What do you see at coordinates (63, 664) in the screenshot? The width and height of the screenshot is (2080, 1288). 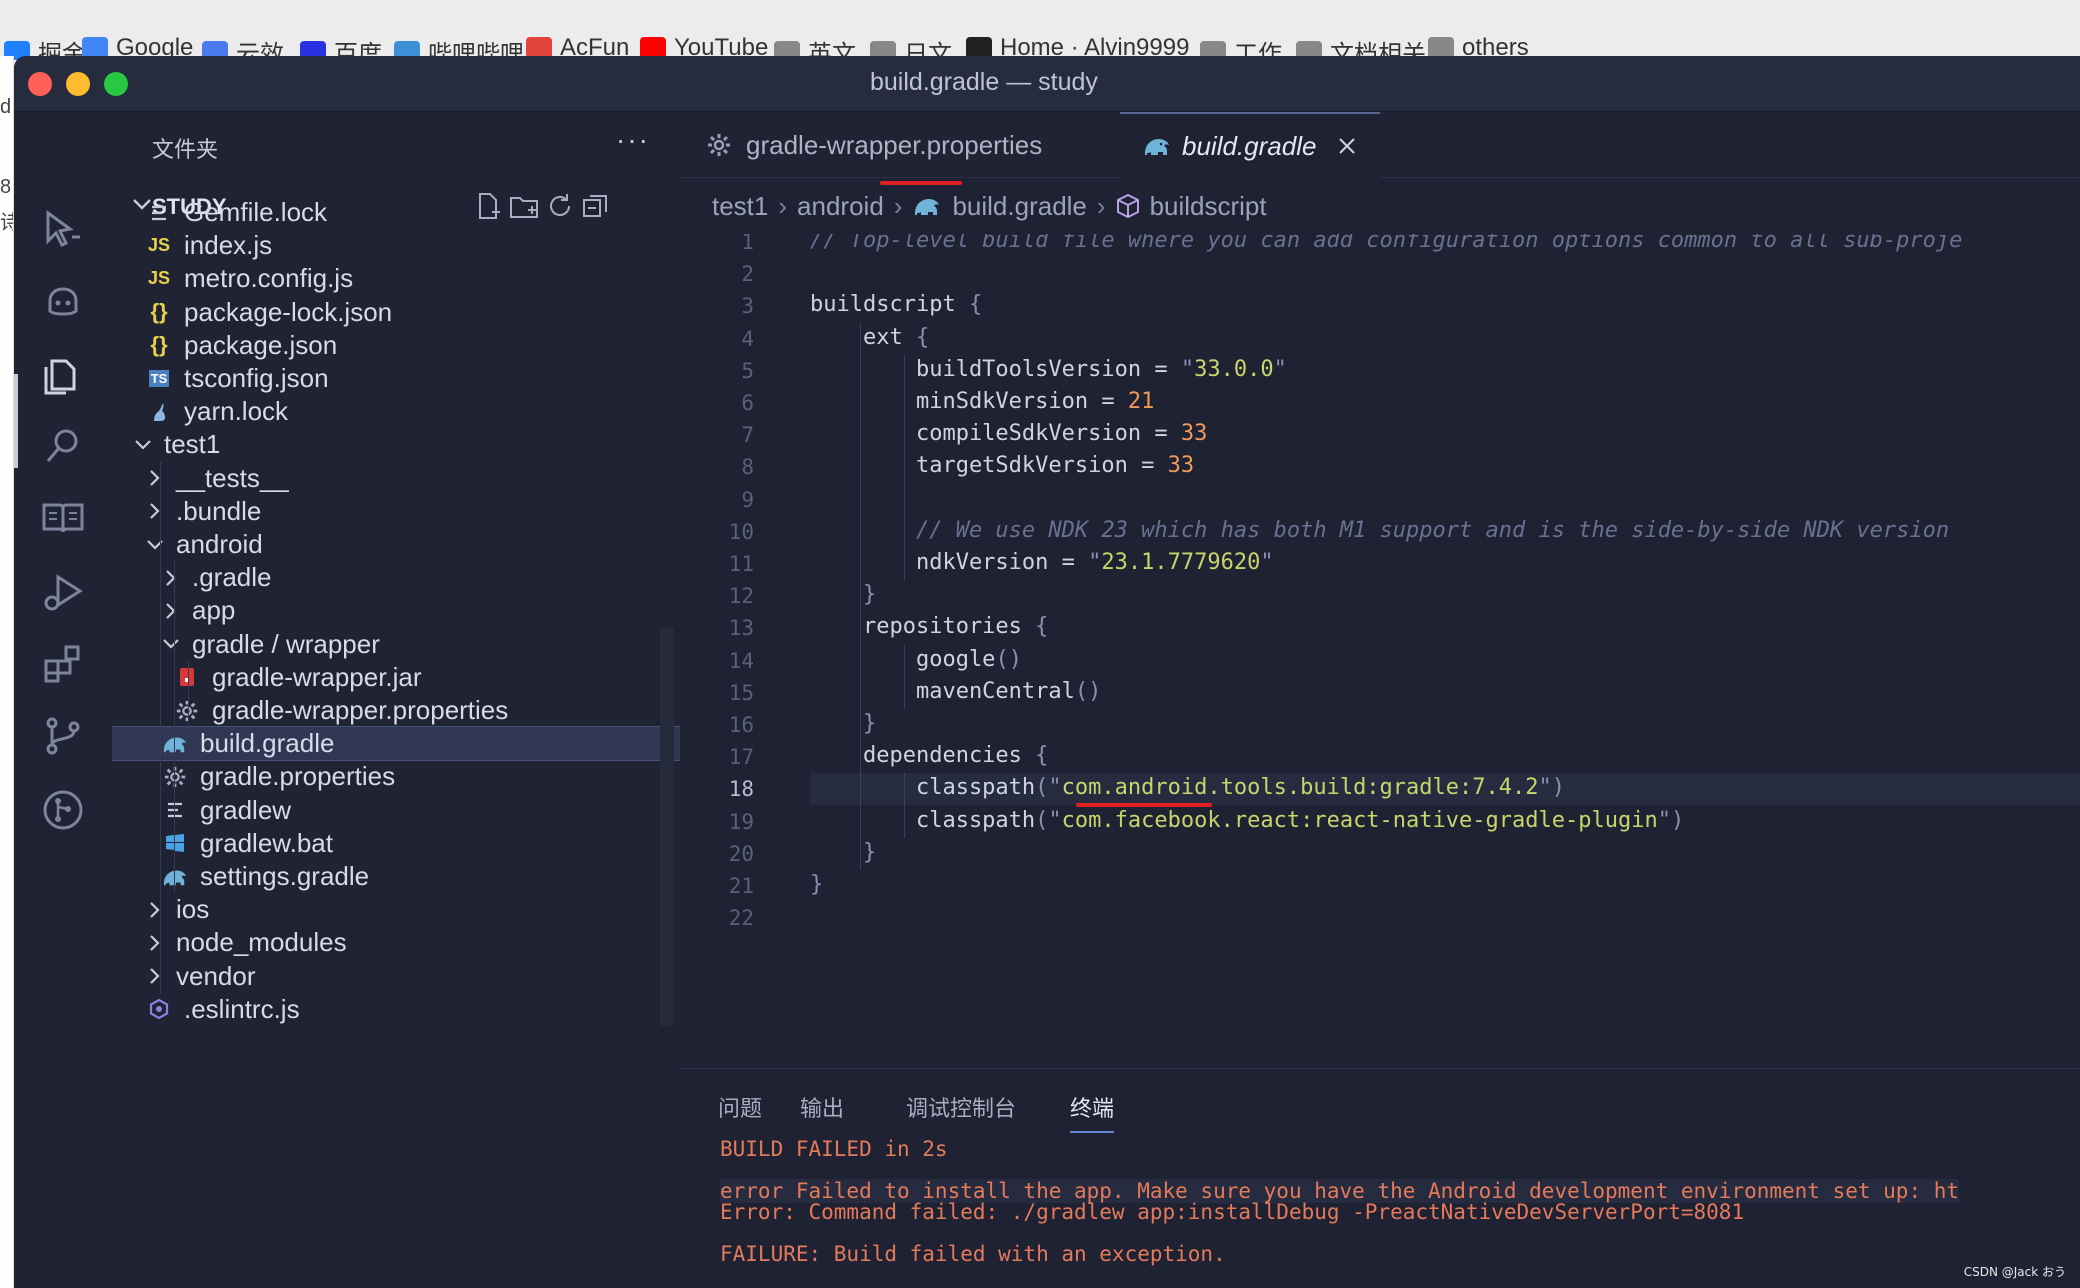 I see `extensions-icon` at bounding box center [63, 664].